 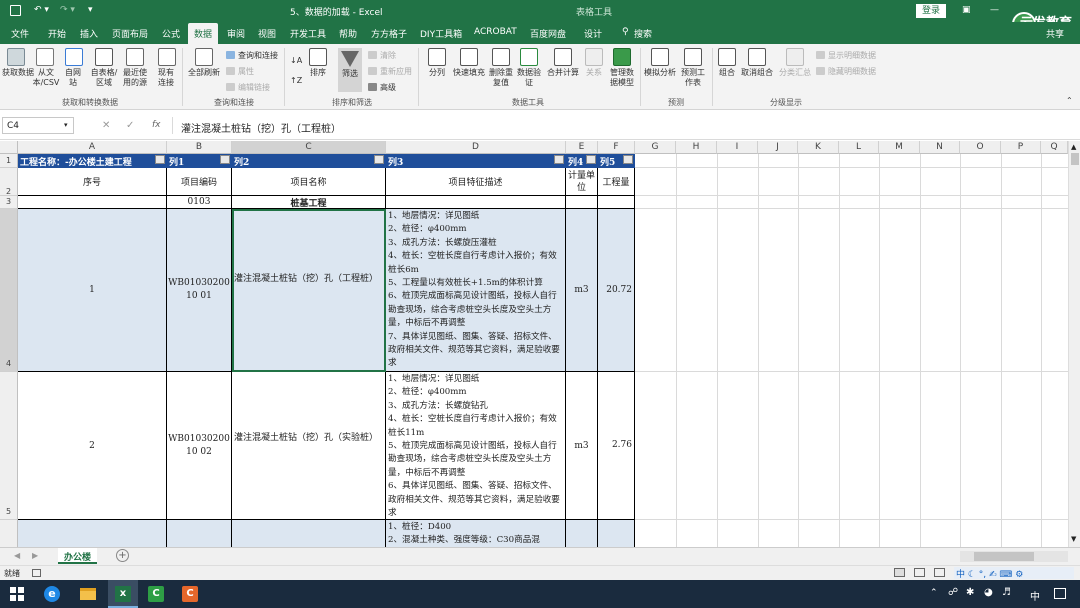 What do you see at coordinates (171, 33) in the screenshot?
I see `tab-formulas: 公式` at bounding box center [171, 33].